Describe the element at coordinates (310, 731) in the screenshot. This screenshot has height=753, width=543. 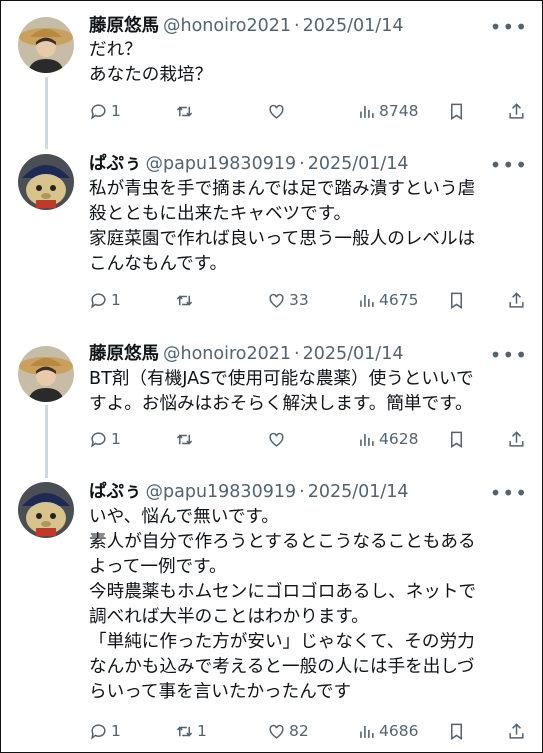
I see `tweet-actions: 1 1 82 4686` at that location.